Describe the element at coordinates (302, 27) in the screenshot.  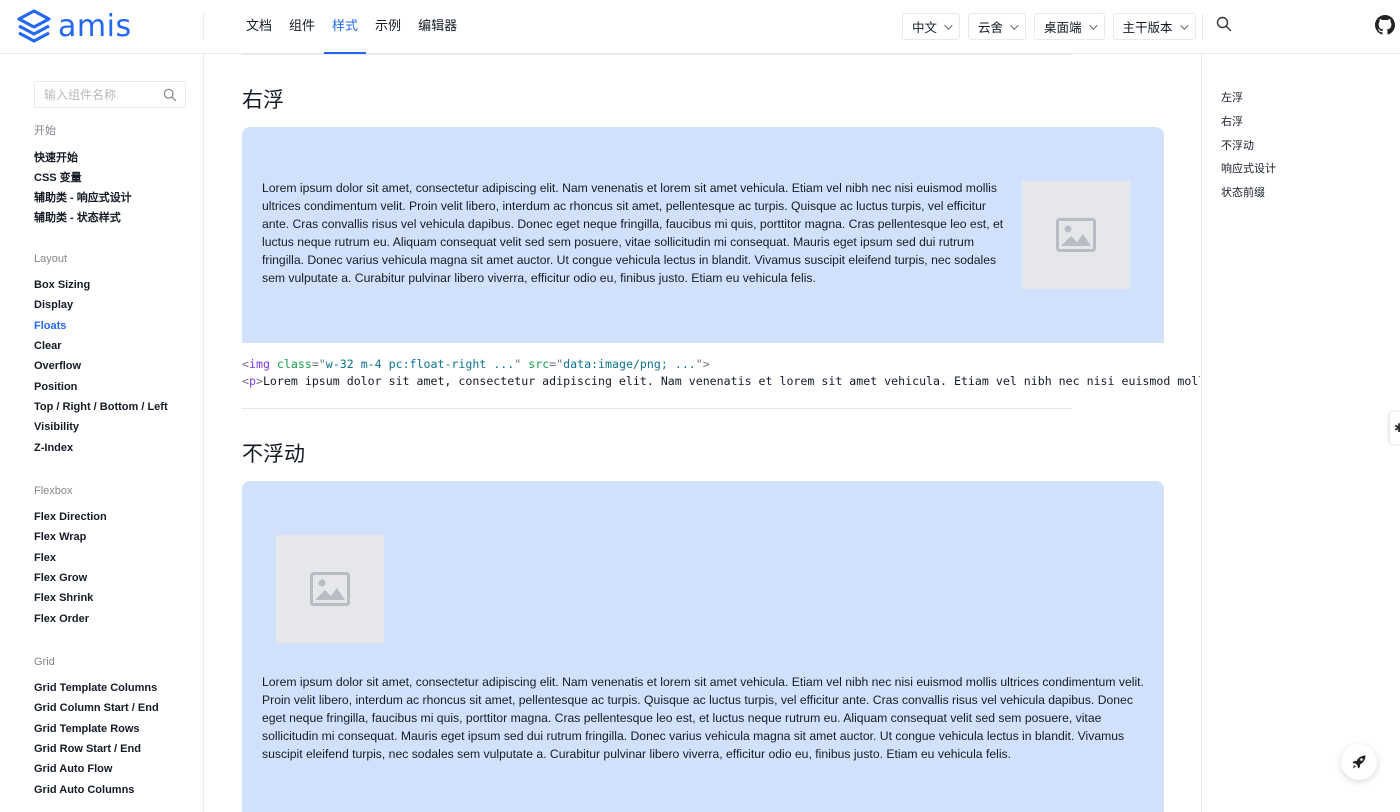
I see `nav-components: 组件` at that location.